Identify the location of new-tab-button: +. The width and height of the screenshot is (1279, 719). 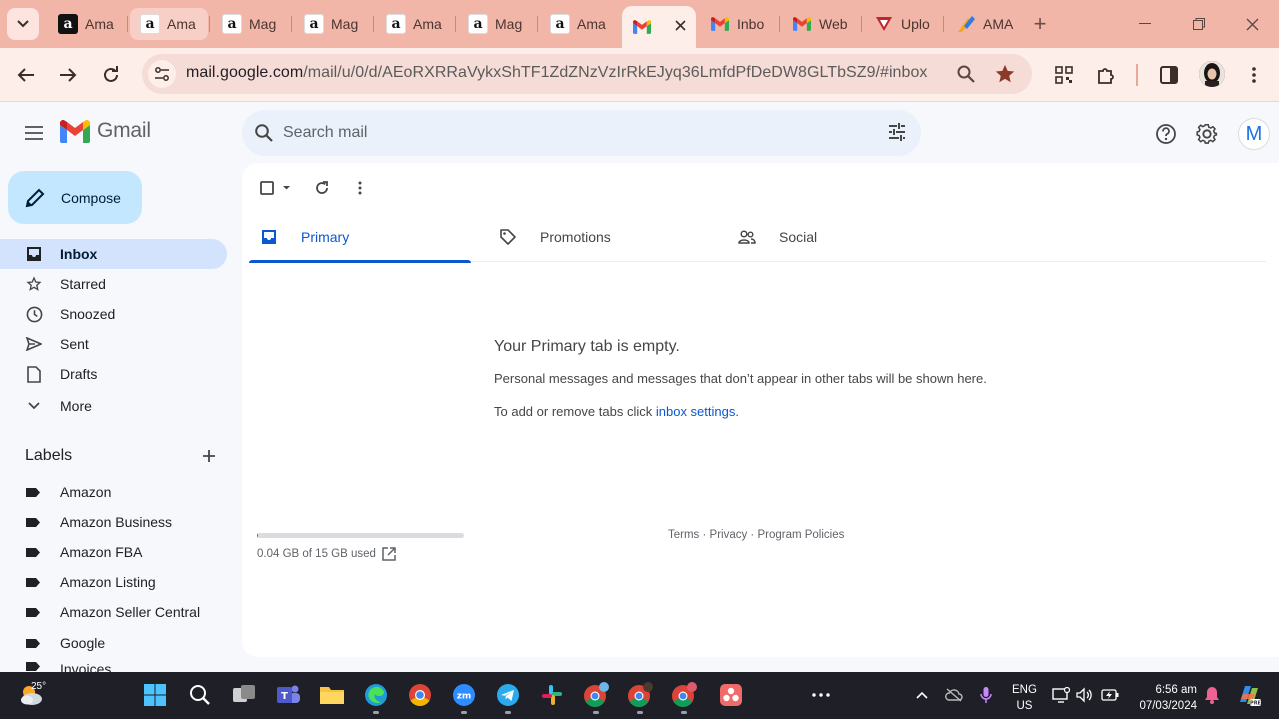
(1040, 24).